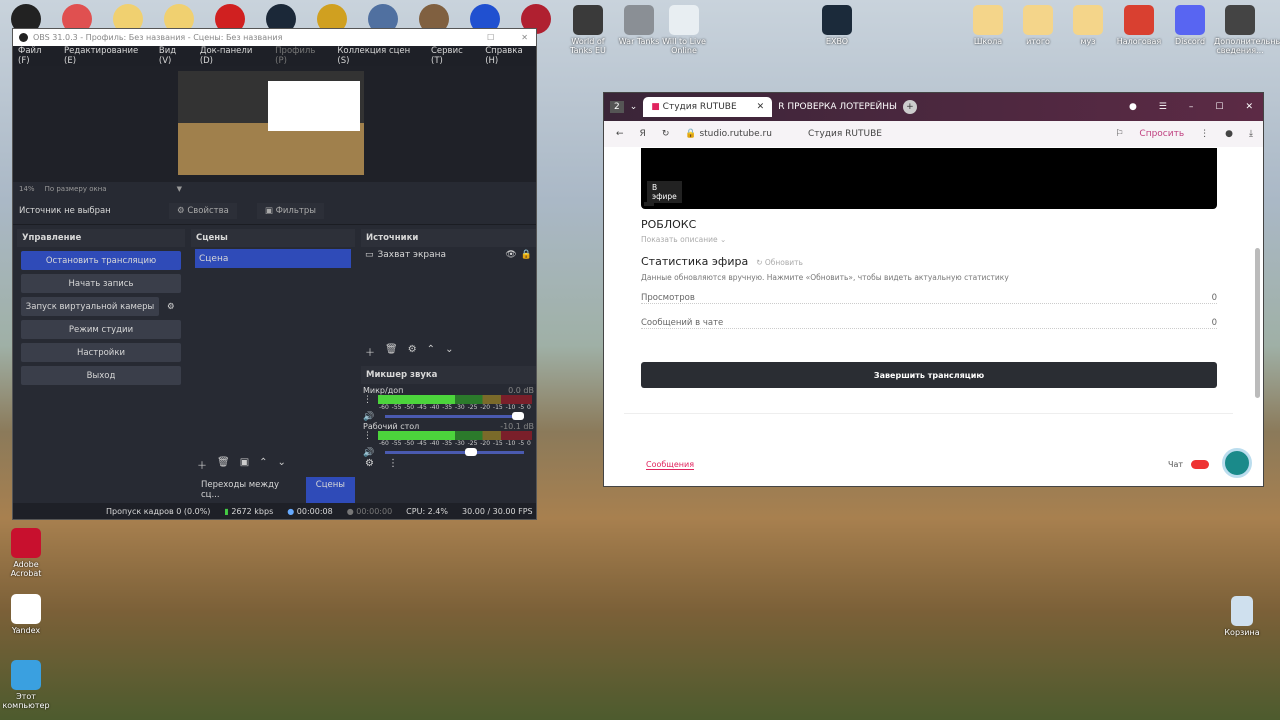  I want to click on mixer-settings-icon: ⚙, so click(369, 463).